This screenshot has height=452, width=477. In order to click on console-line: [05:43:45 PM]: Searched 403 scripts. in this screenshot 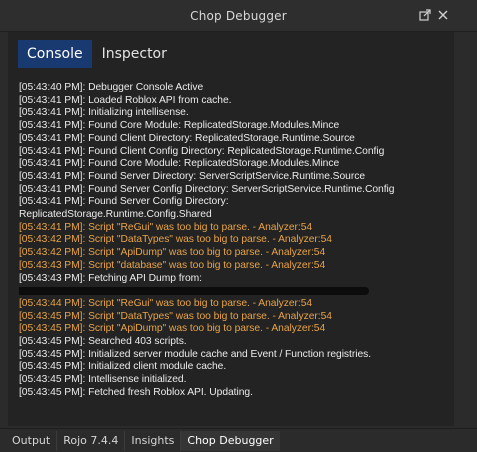, I will do `click(103, 342)`.